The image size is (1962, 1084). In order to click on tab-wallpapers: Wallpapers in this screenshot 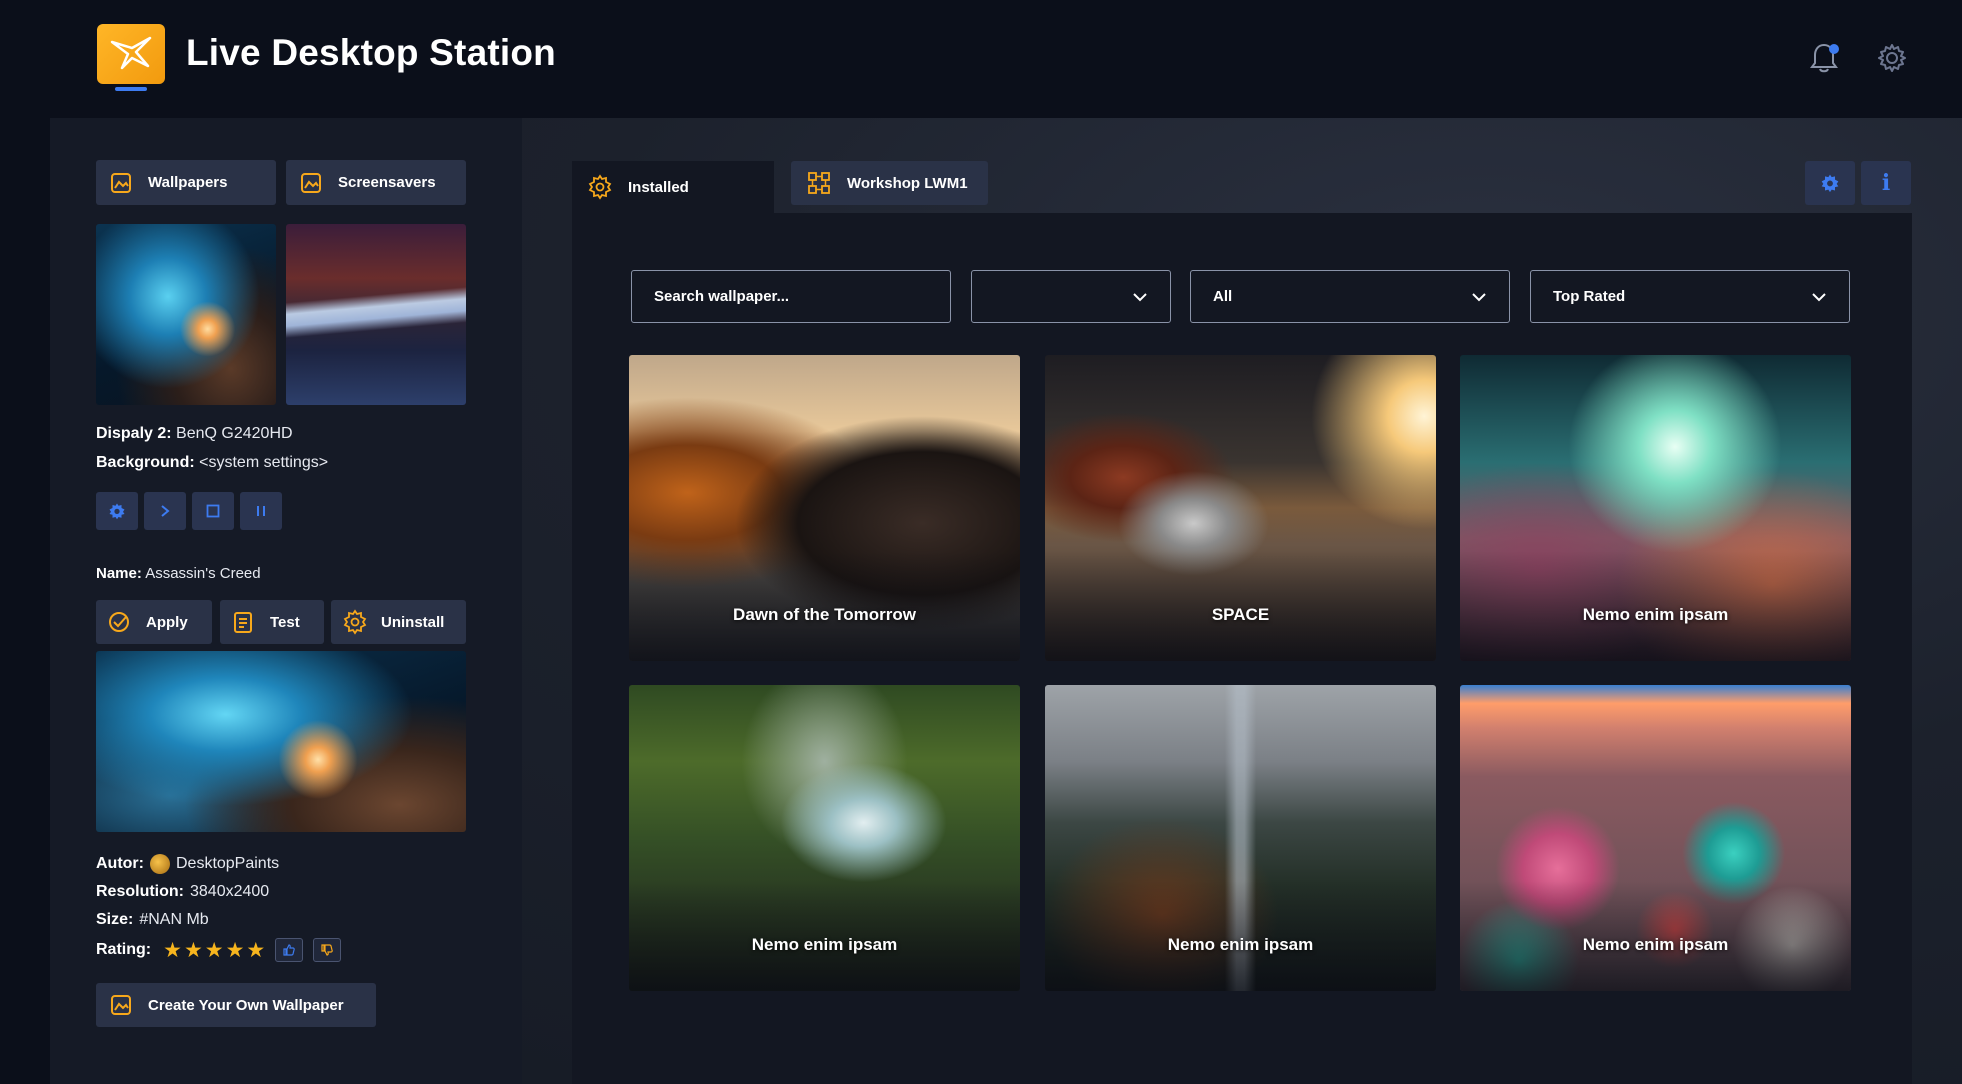, I will do `click(186, 182)`.